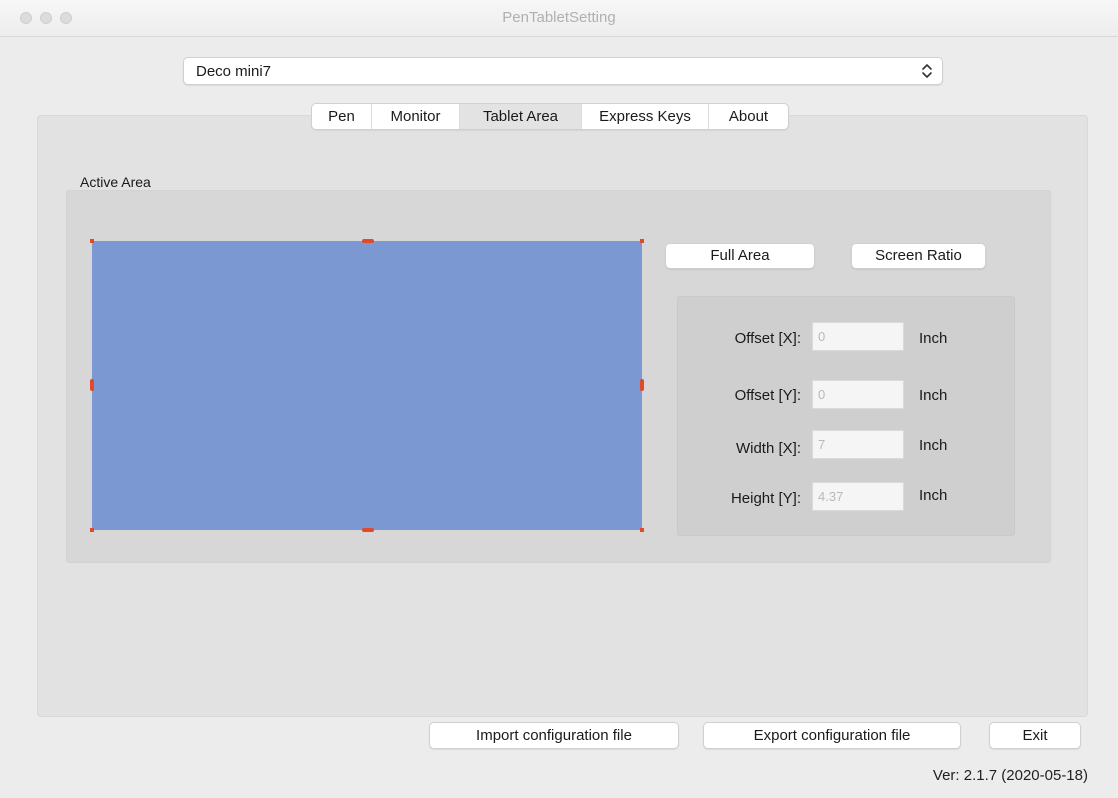 The height and width of the screenshot is (798, 1118). I want to click on updown-chevron-icon, so click(927, 71).